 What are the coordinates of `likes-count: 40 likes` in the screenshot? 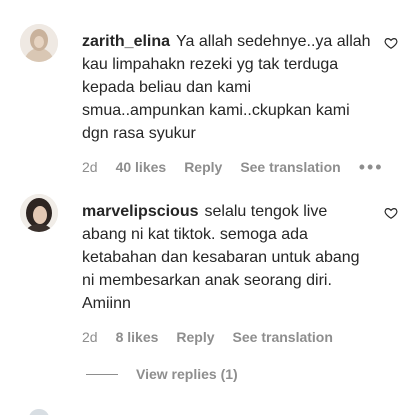 It's located at (141, 167).